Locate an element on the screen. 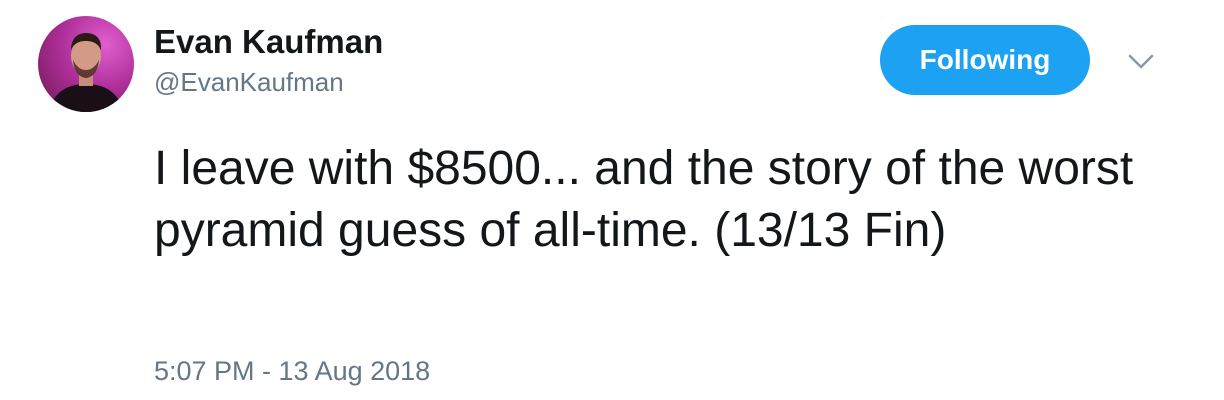  chevron-down-icon is located at coordinates (1141, 61).